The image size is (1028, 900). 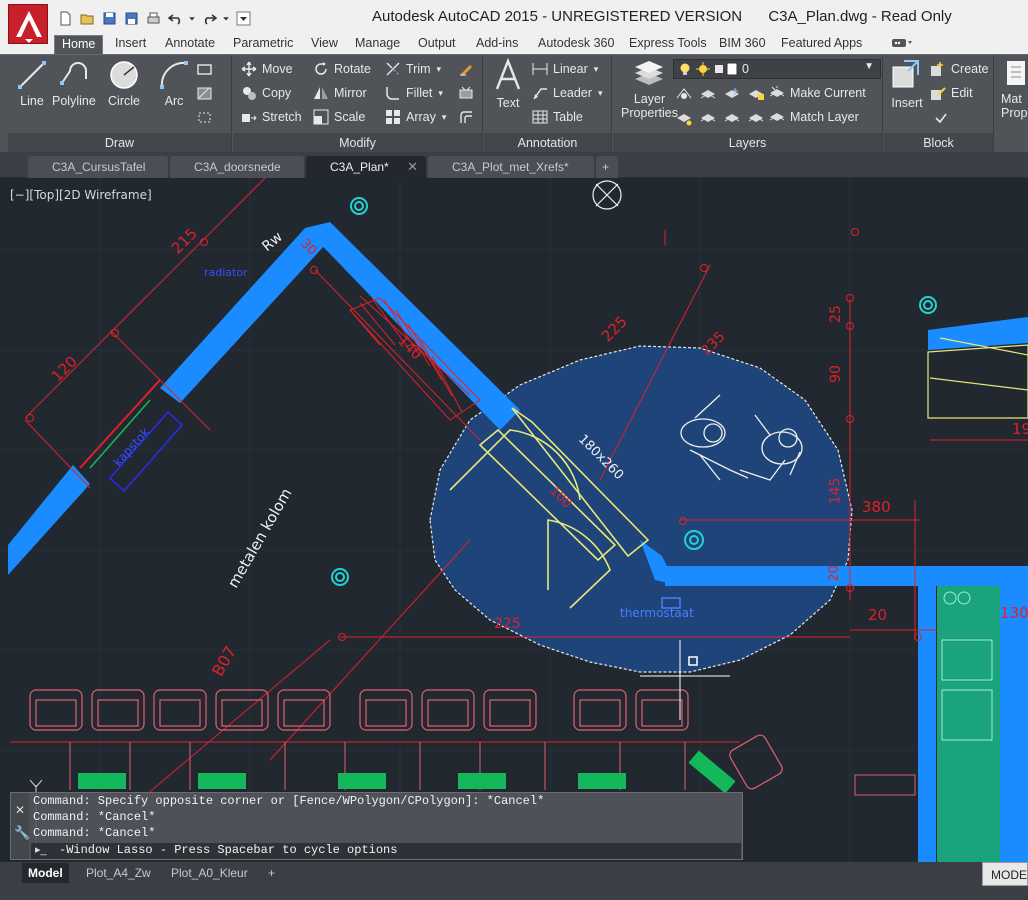 What do you see at coordinates (209, 18) in the screenshot?
I see `redo-icon` at bounding box center [209, 18].